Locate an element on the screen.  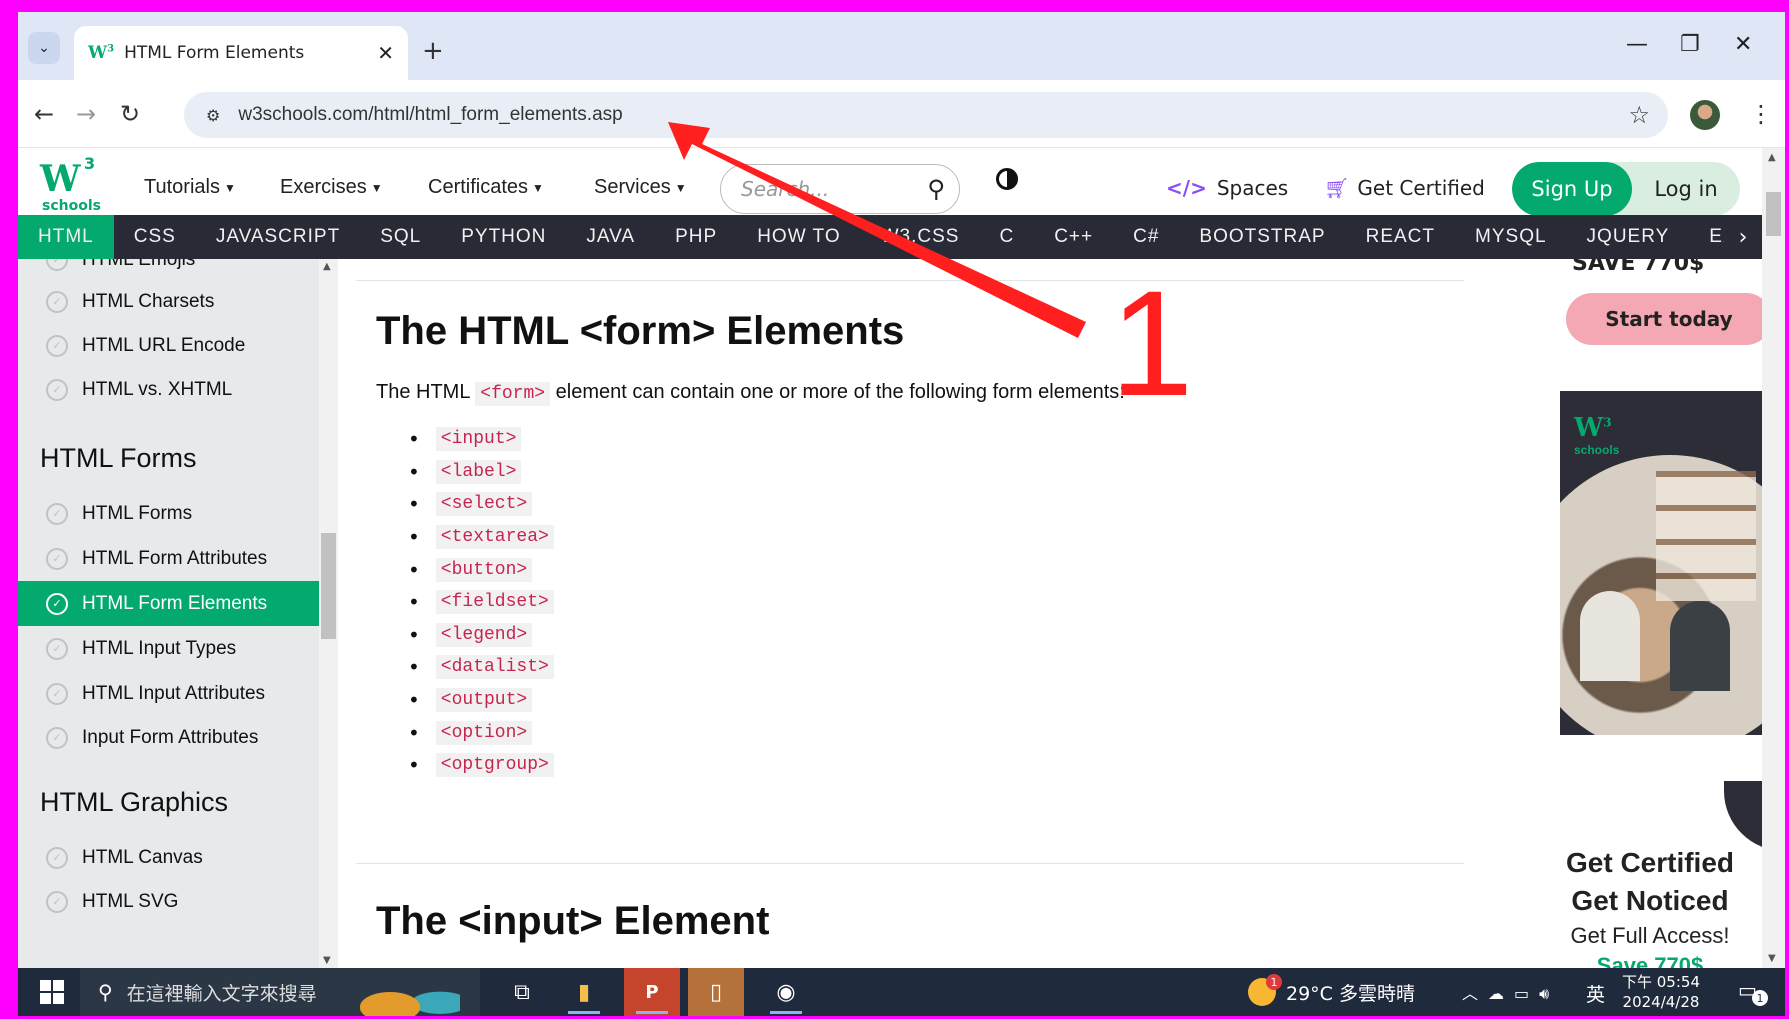
sidebar-item-html-url-encode: ✓ HTML URL Encode is located at coordinates (168, 345).